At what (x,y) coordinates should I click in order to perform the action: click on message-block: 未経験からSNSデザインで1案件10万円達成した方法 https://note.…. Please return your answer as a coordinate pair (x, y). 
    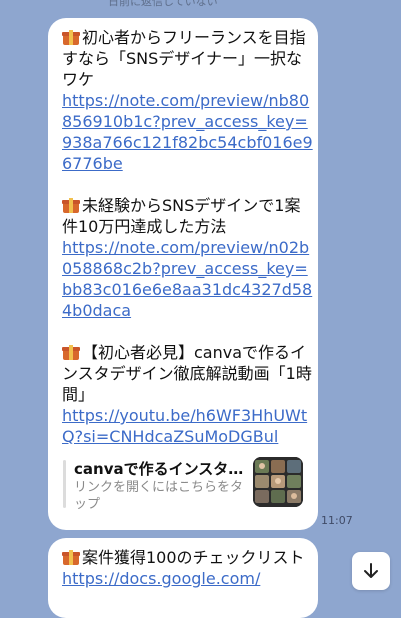
    Looking at the image, I should click on (188, 258).